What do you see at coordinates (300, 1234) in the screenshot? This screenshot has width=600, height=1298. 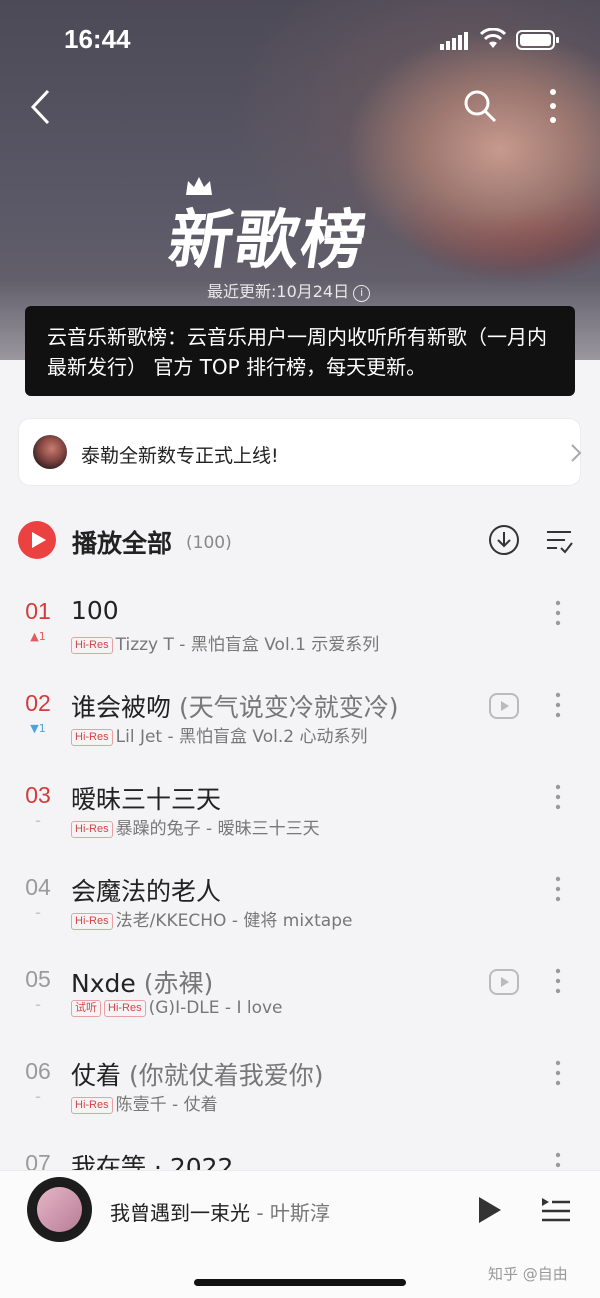 I see `mini-player: 我曾遇到一束光 - 叶斯淳 知乎 @自由` at bounding box center [300, 1234].